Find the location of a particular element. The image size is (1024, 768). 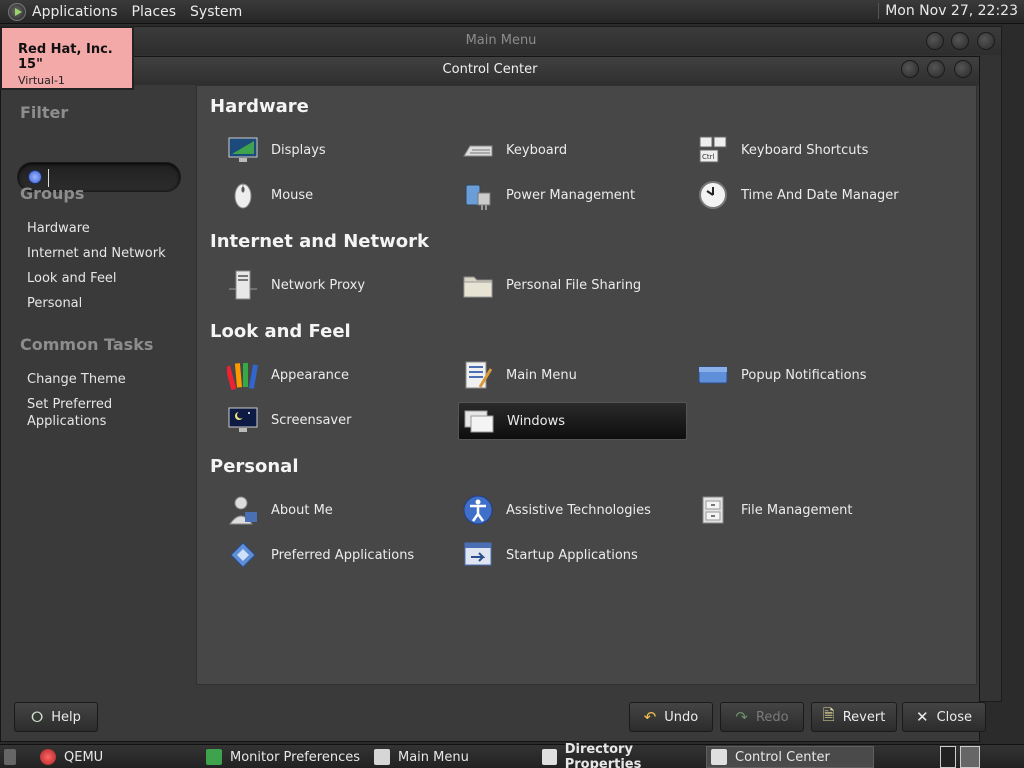

taskbar-item-control-center: Control Center is located at coordinates (790, 757).